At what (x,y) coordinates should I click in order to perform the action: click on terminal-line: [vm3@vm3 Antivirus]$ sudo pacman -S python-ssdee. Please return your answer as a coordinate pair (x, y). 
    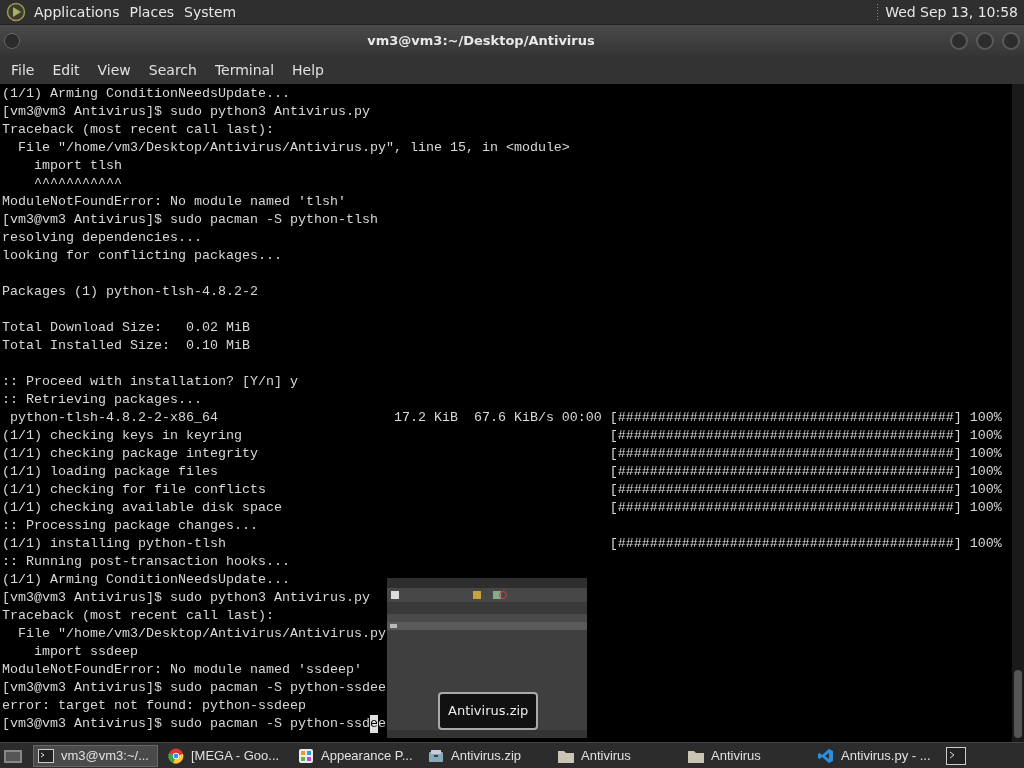
    Looking at the image, I should click on (194, 688).